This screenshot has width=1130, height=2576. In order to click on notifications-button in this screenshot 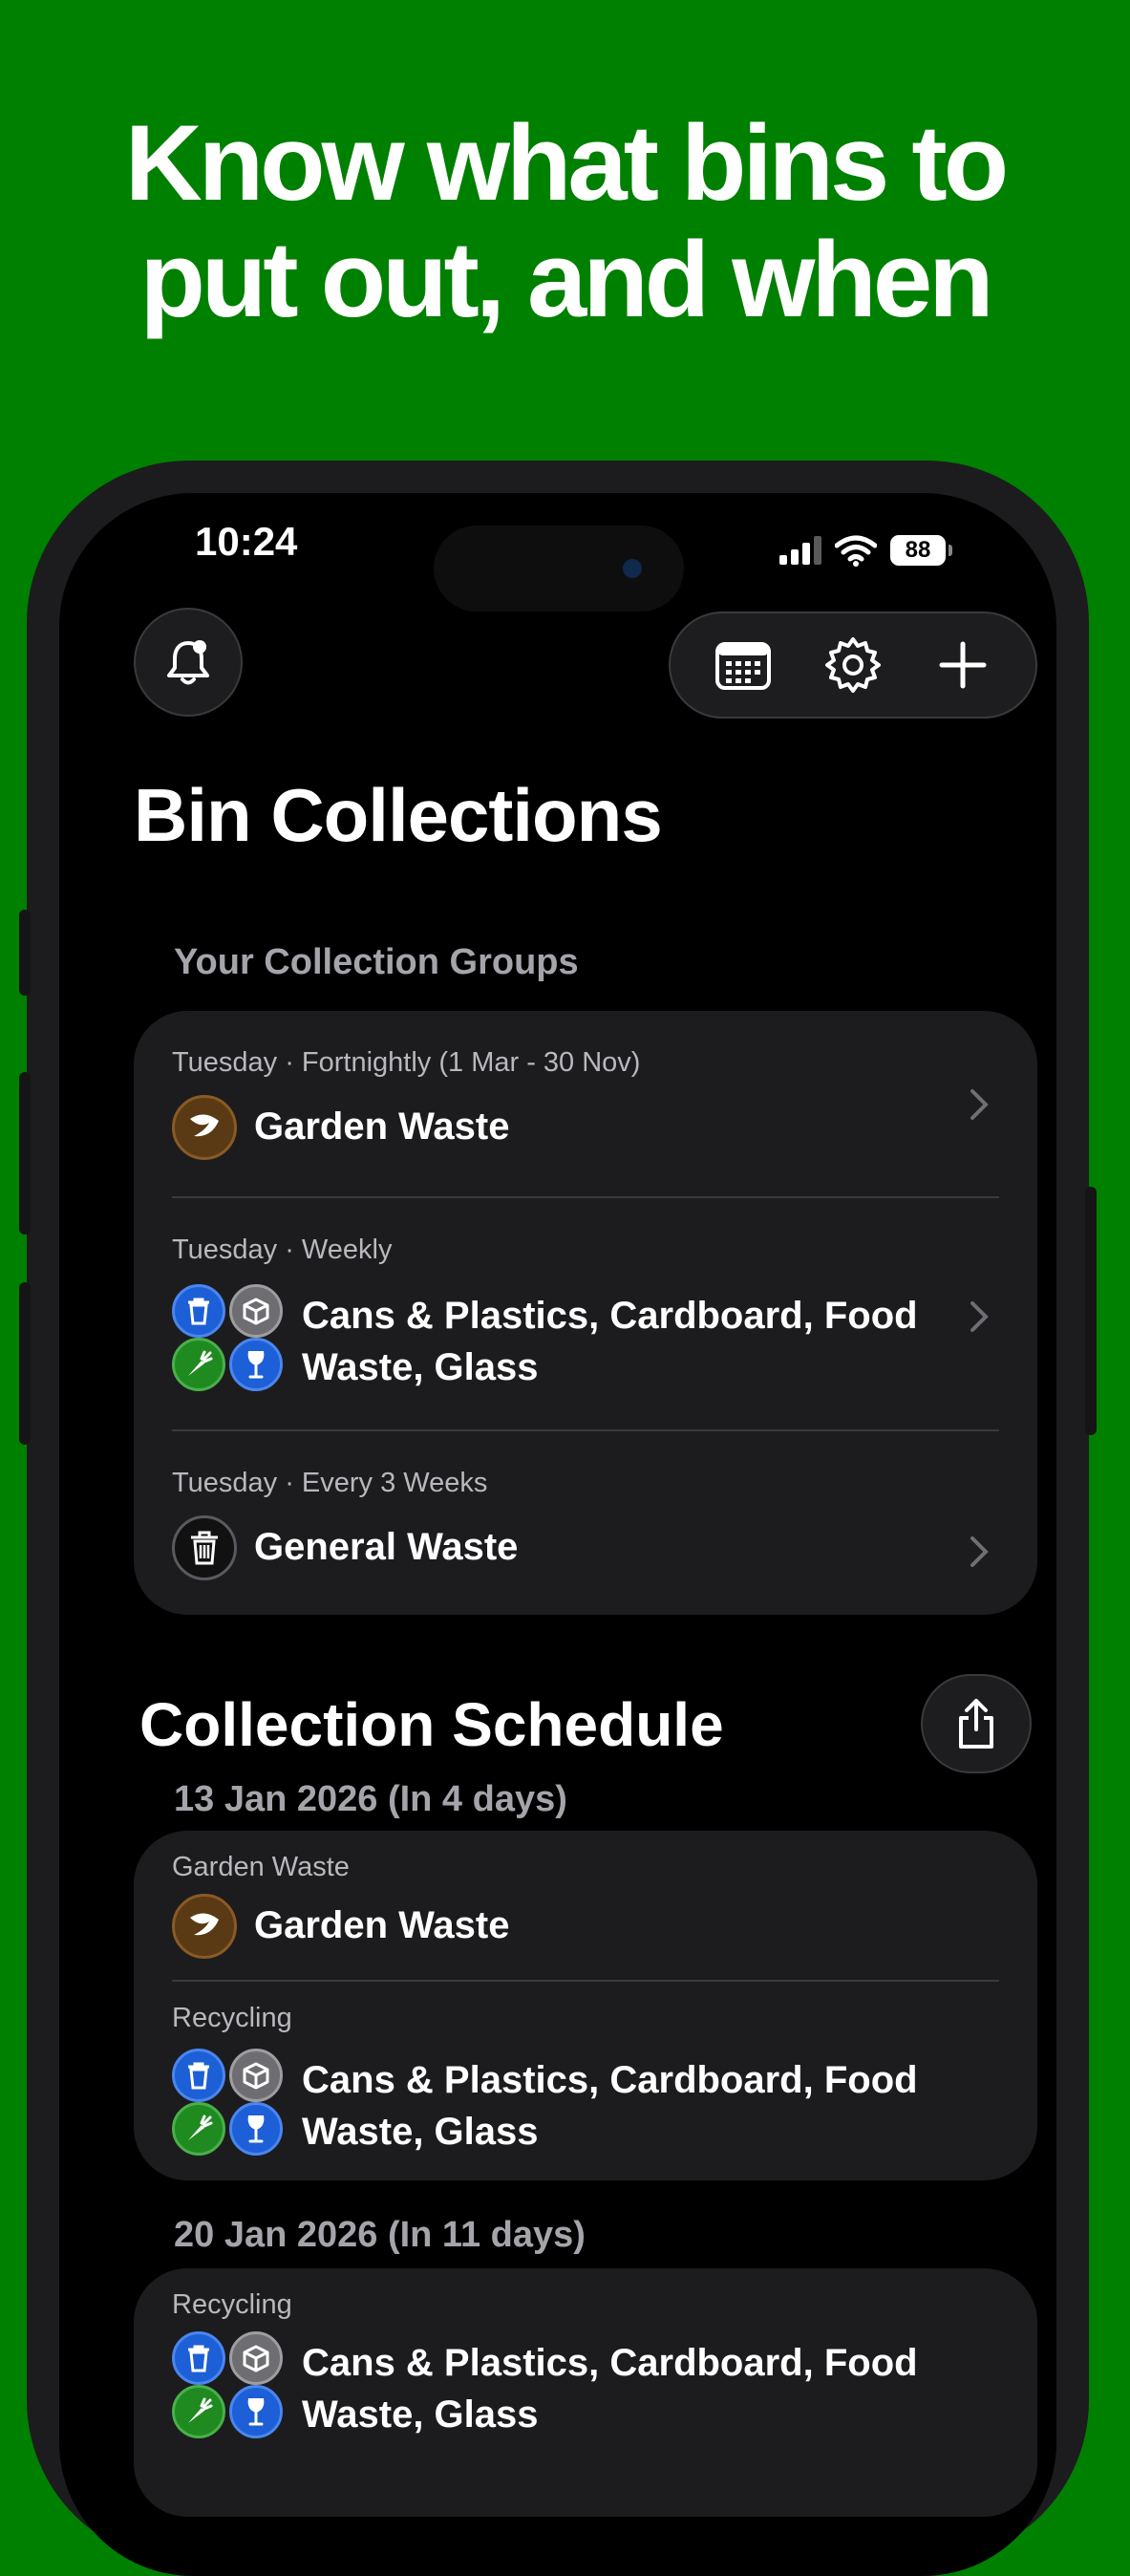, I will do `click(188, 662)`.